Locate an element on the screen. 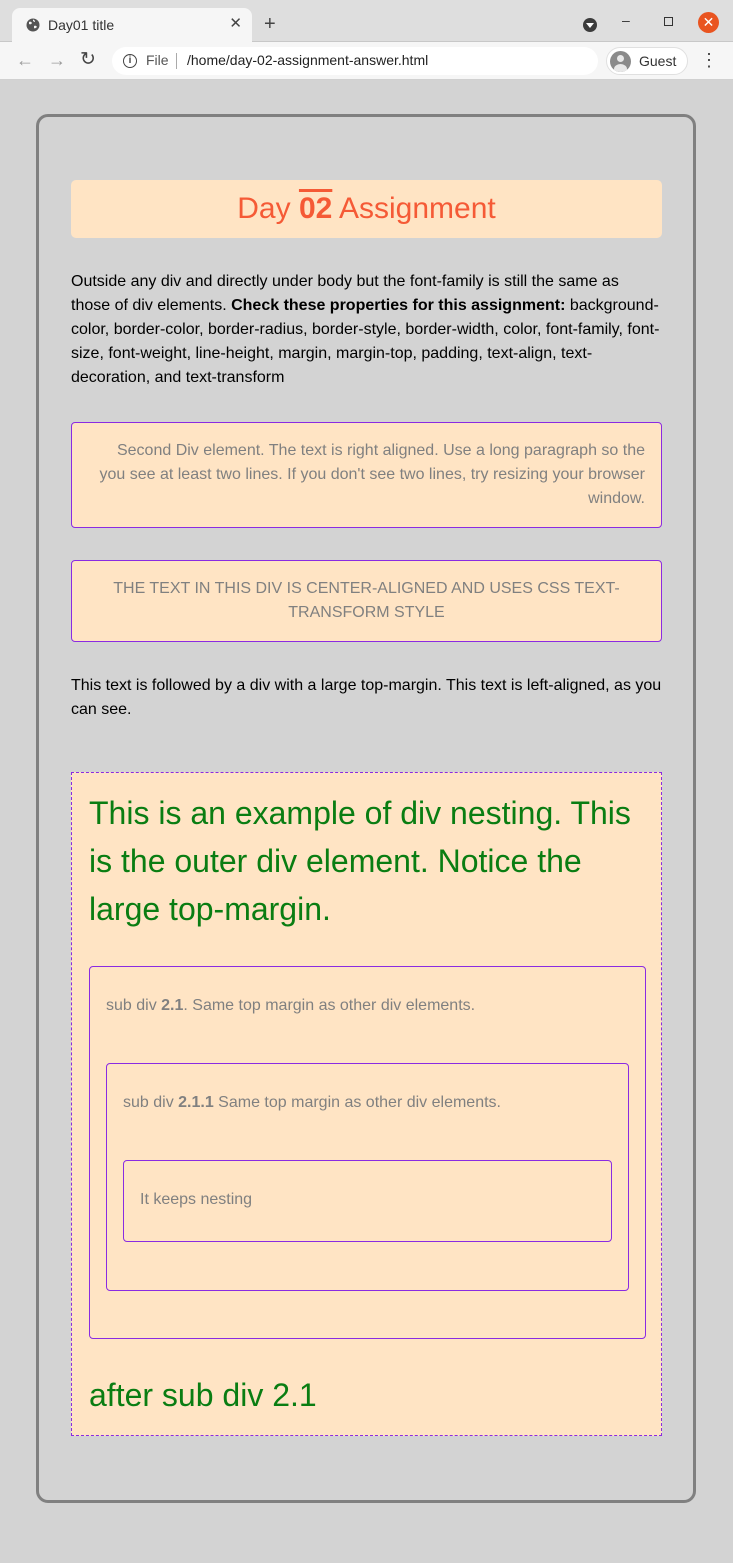 Image resolution: width=733 pixels, height=1563 pixels. maximize-button is located at coordinates (668, 21).